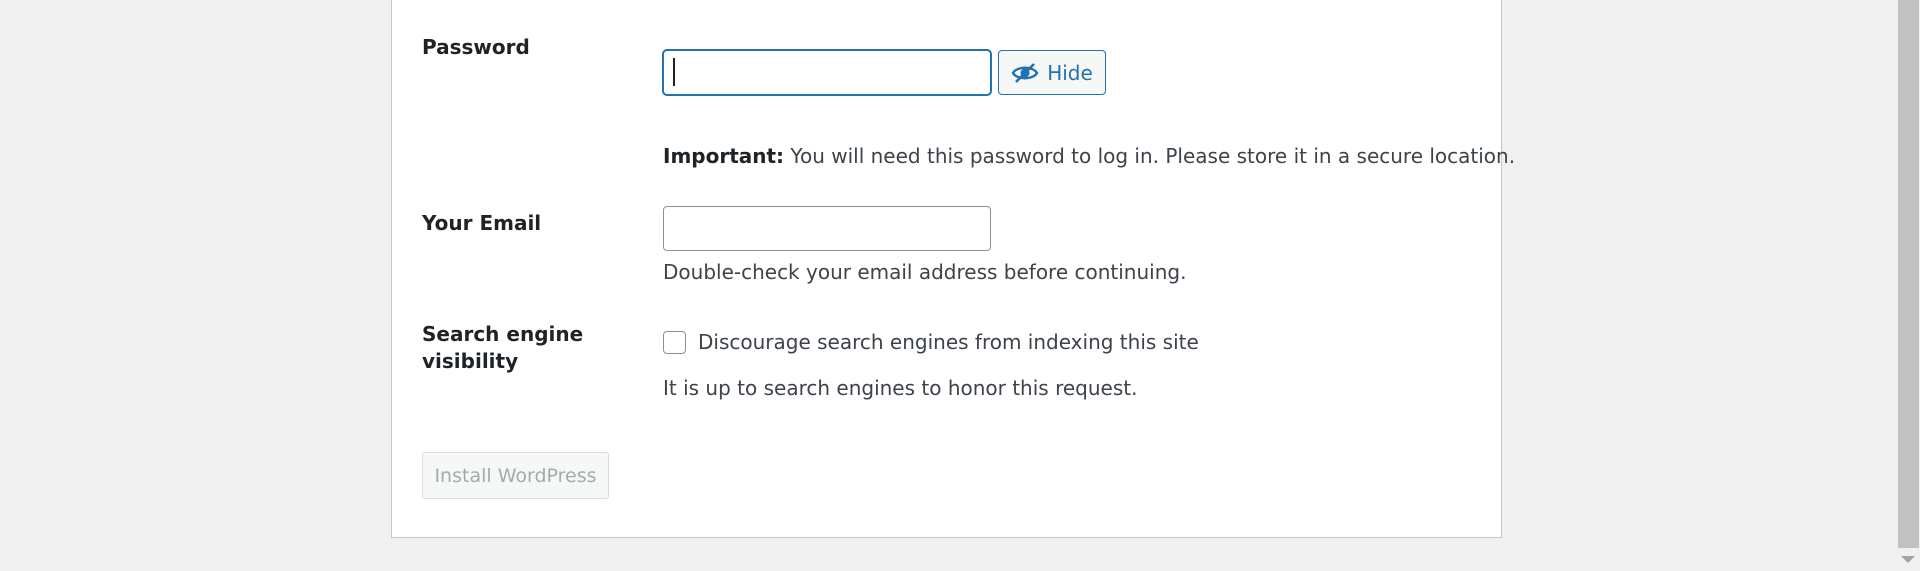 The height and width of the screenshot is (571, 1920). I want to click on install-wordpress-button: Install WordPress, so click(515, 475).